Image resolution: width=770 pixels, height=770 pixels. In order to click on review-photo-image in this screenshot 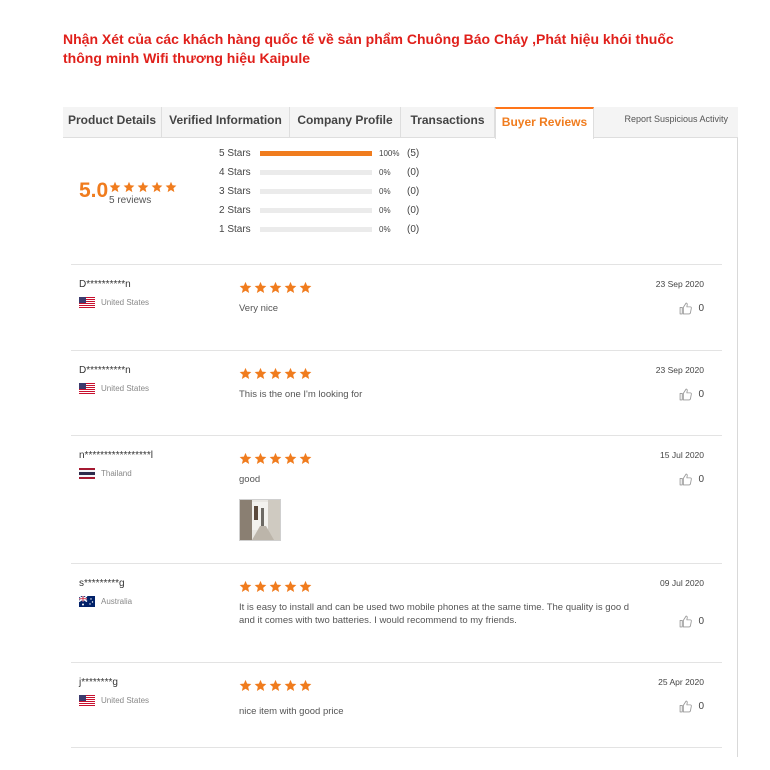, I will do `click(260, 520)`.